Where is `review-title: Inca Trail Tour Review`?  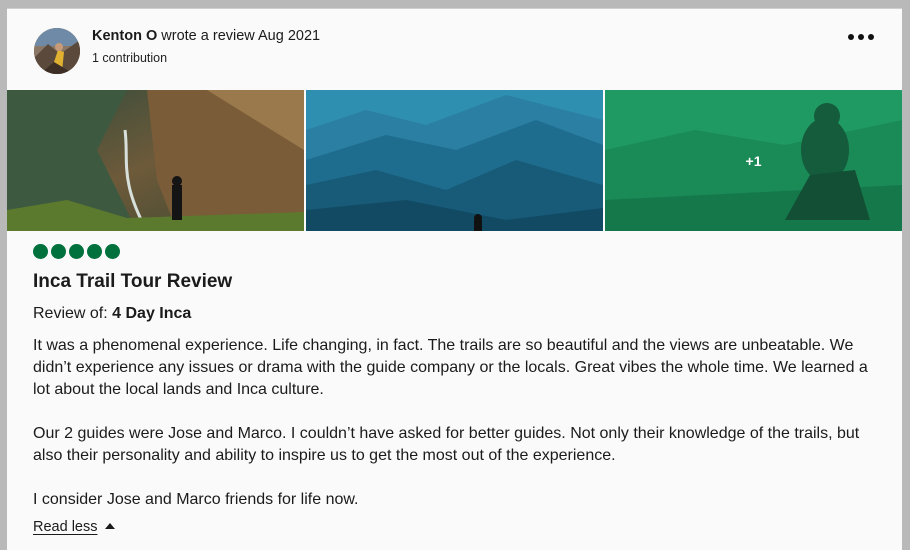 review-title: Inca Trail Tour Review is located at coordinates (133, 281).